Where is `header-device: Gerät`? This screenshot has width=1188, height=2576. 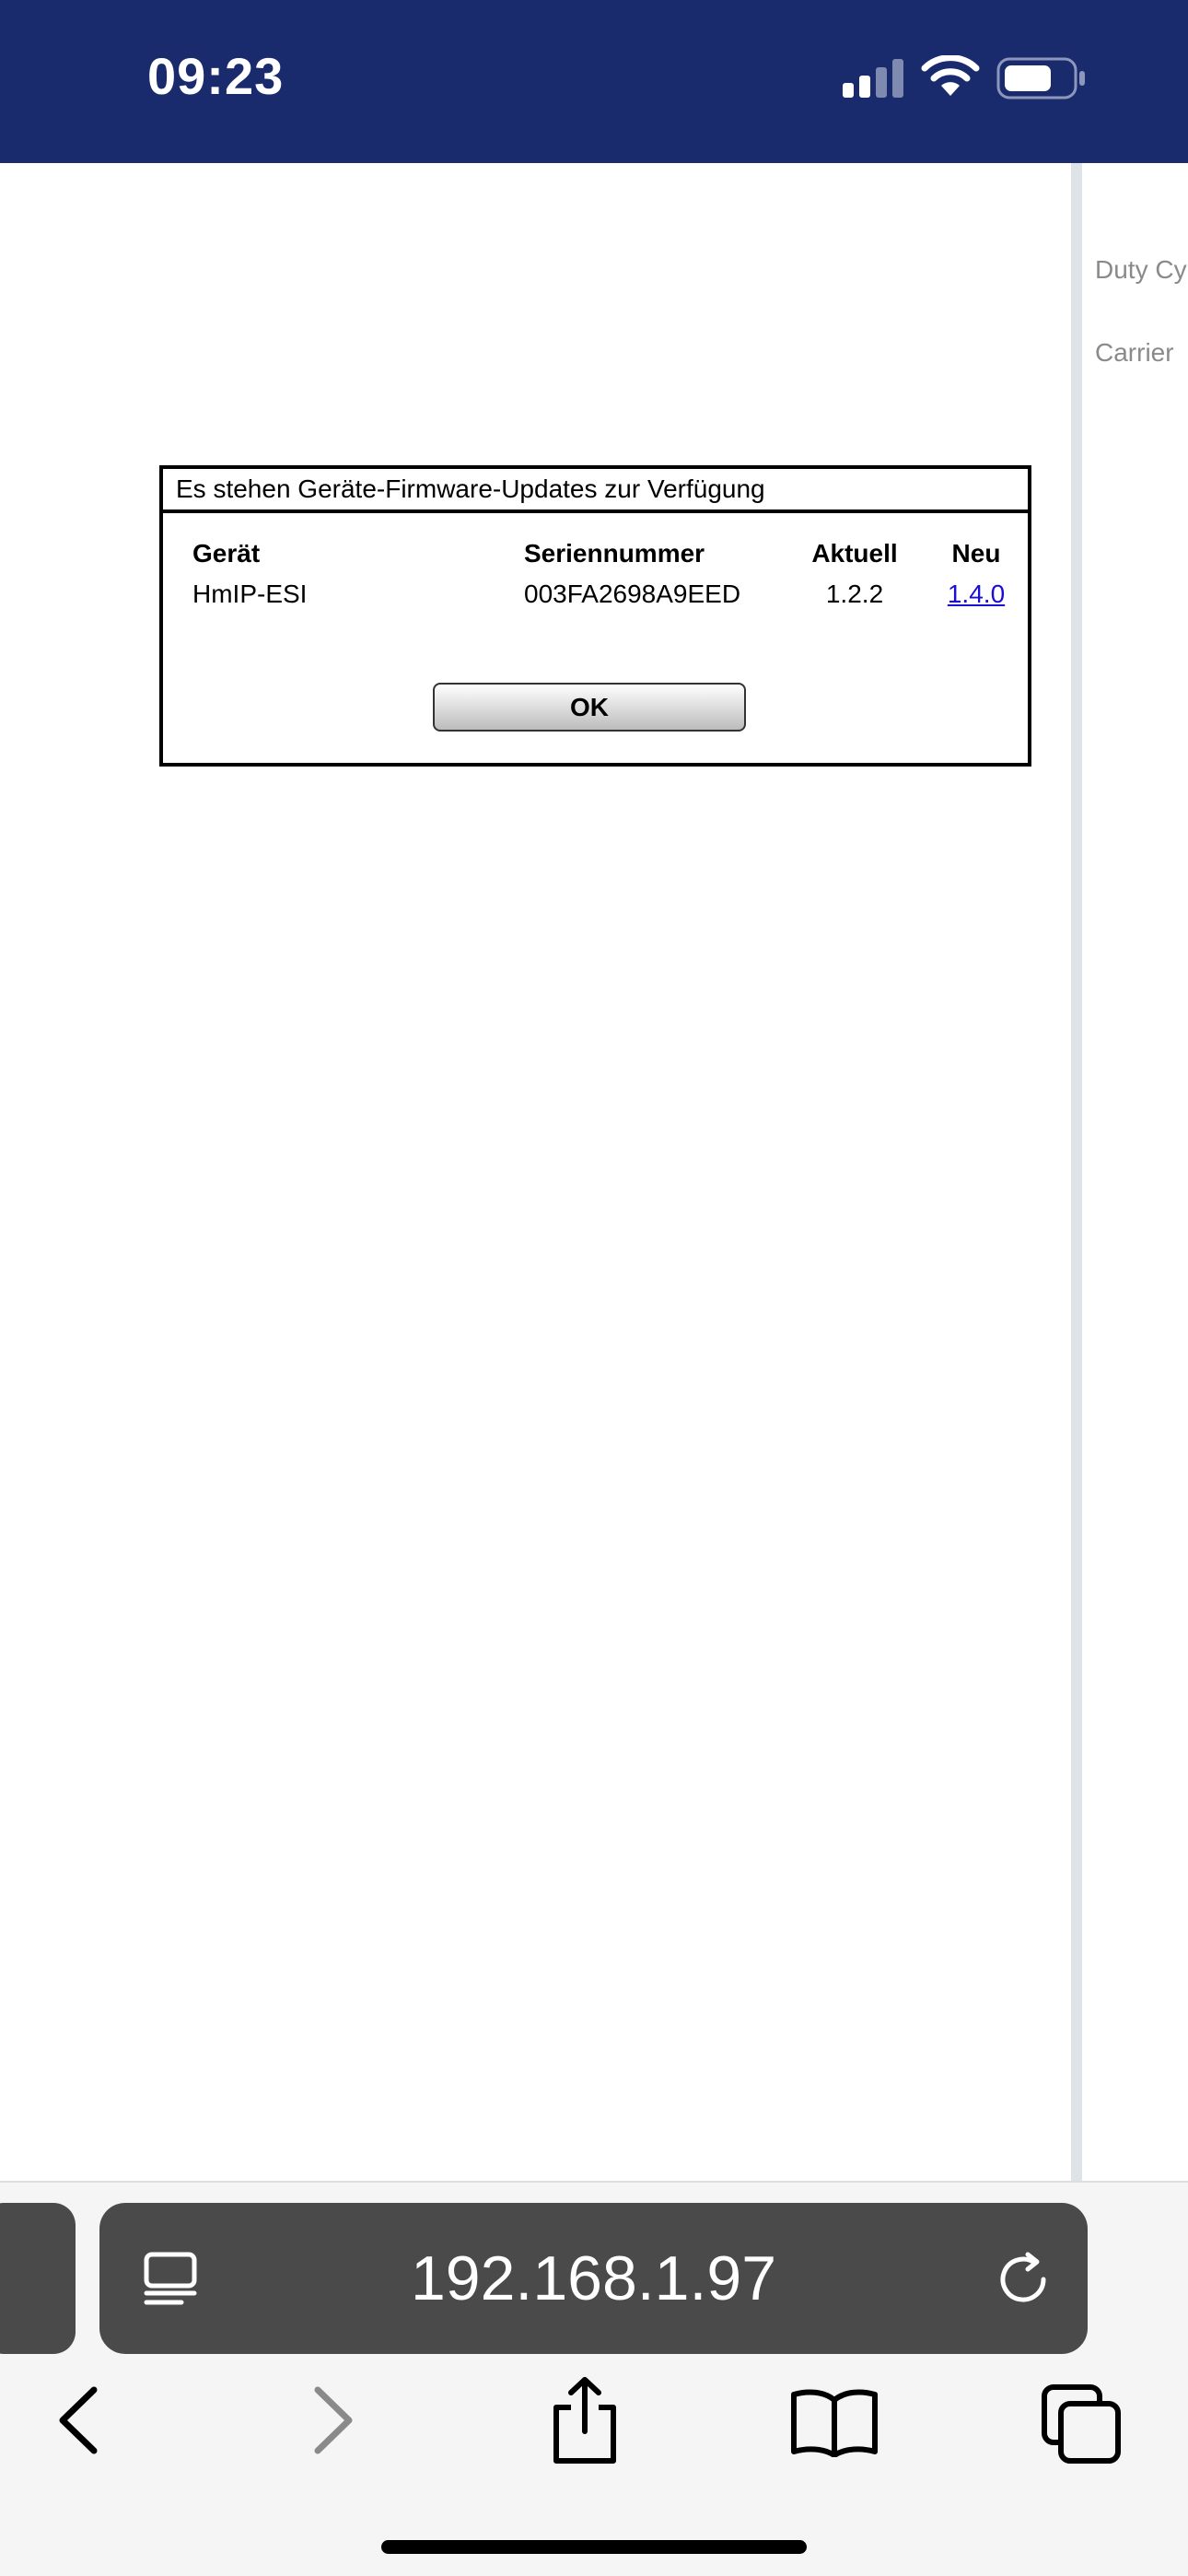
header-device: Gerät is located at coordinates (226, 553).